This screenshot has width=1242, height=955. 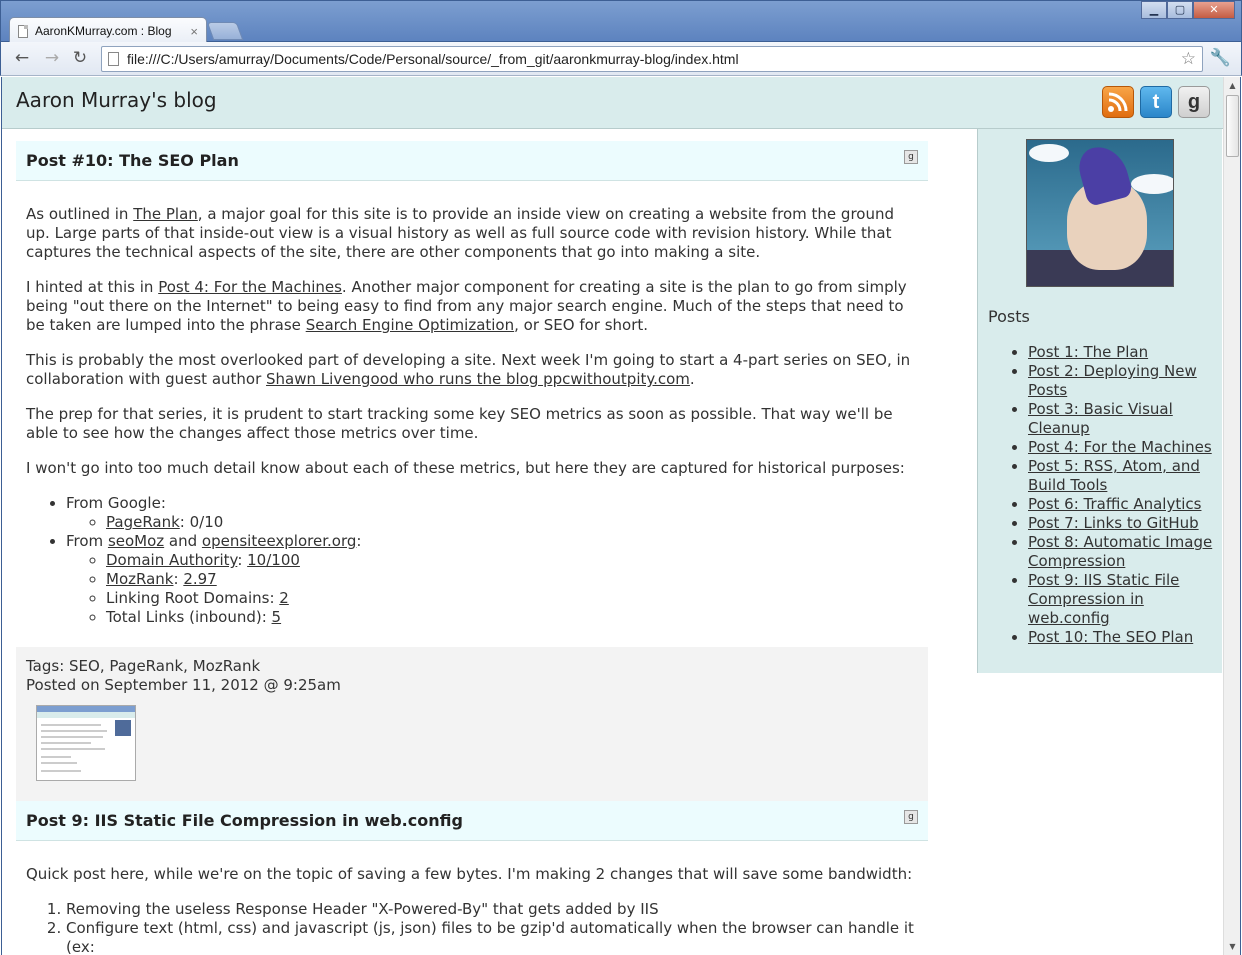 I want to click on text: From, so click(x=87, y=541).